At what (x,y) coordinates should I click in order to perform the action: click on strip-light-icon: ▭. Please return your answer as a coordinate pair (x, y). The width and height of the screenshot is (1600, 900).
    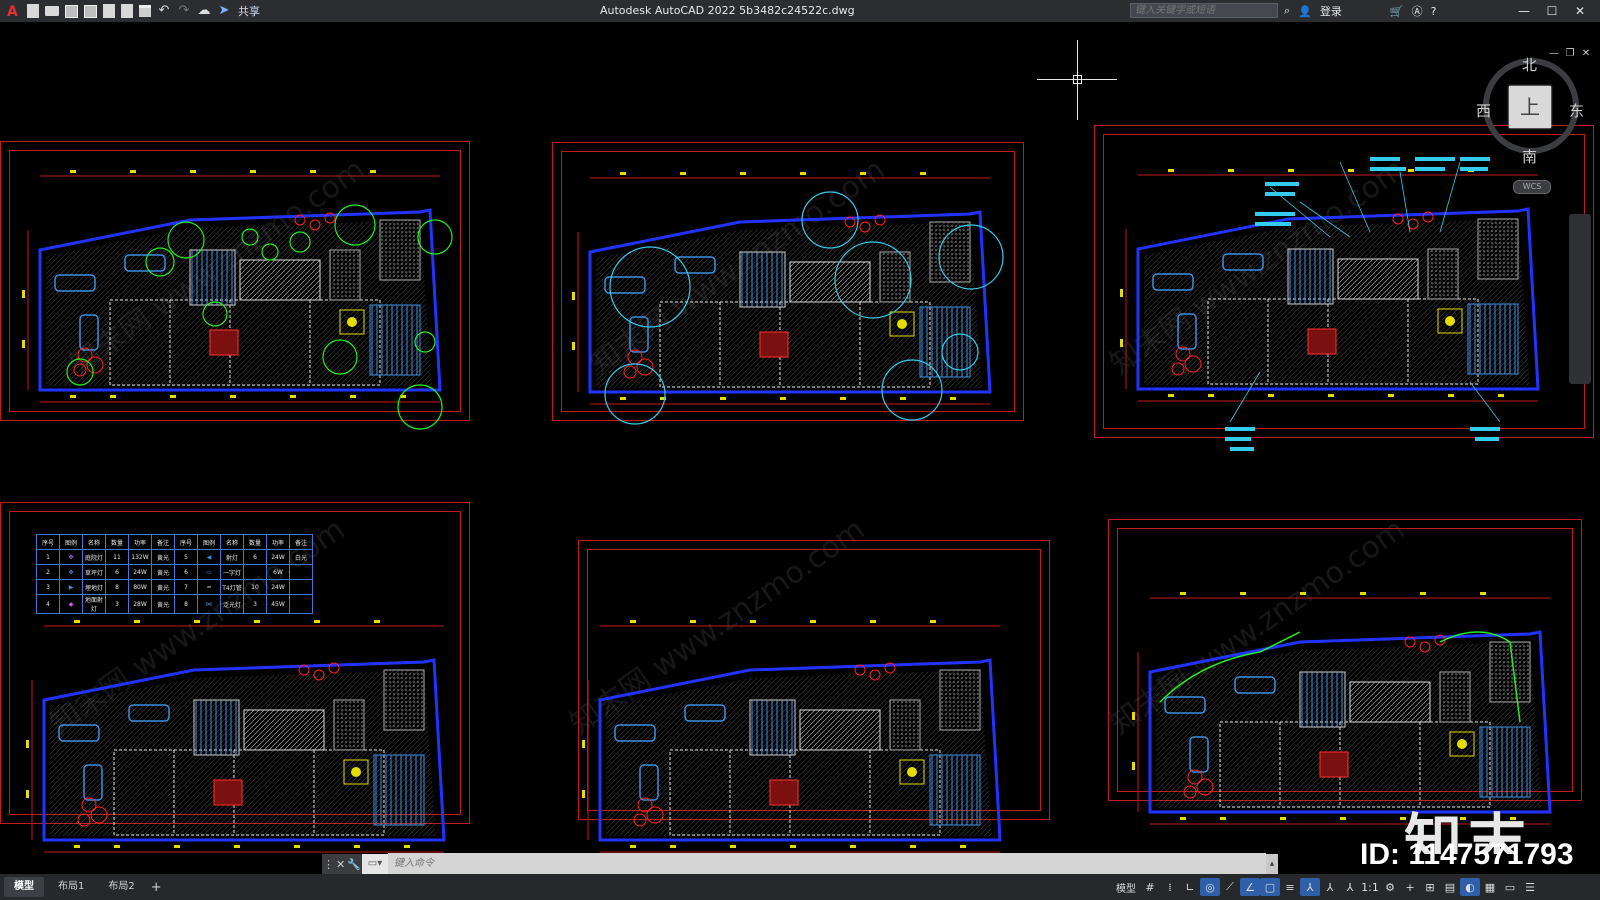
    Looking at the image, I should click on (209, 572).